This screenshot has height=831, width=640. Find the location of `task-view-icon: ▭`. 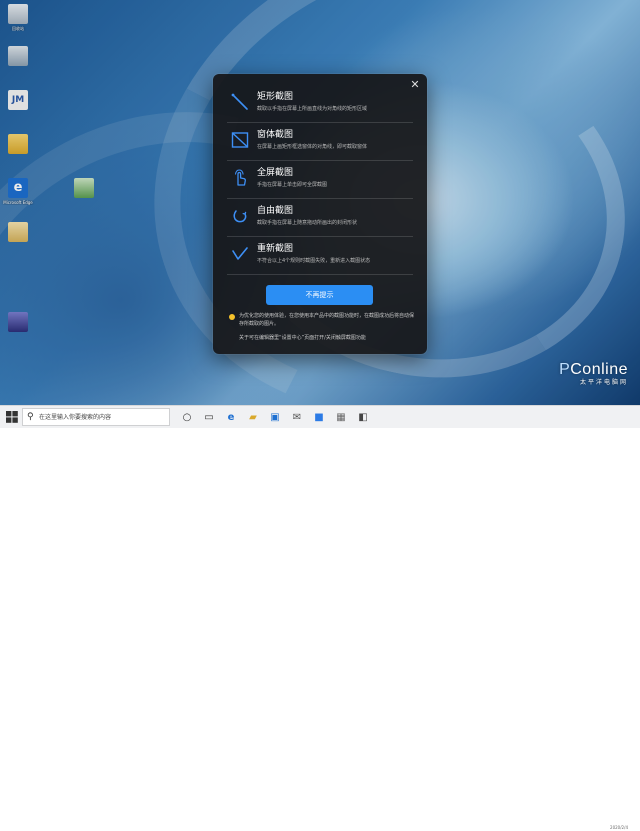

task-view-icon: ▭ is located at coordinates (209, 417).